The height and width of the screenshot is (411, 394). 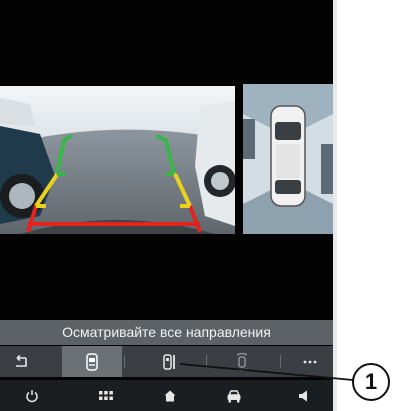 I want to click on vehicle-button, so click(x=234, y=395).